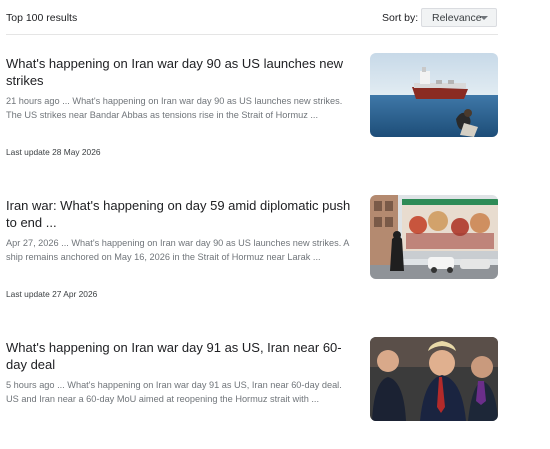  What do you see at coordinates (52, 294) in the screenshot?
I see `result-last-update: Last update 27 Apr 2026` at bounding box center [52, 294].